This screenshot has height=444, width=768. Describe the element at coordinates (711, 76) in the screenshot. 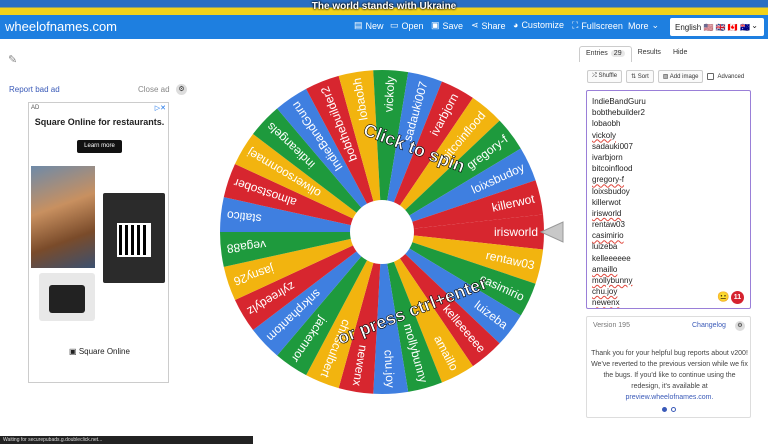

I see `checkbox-icon` at that location.